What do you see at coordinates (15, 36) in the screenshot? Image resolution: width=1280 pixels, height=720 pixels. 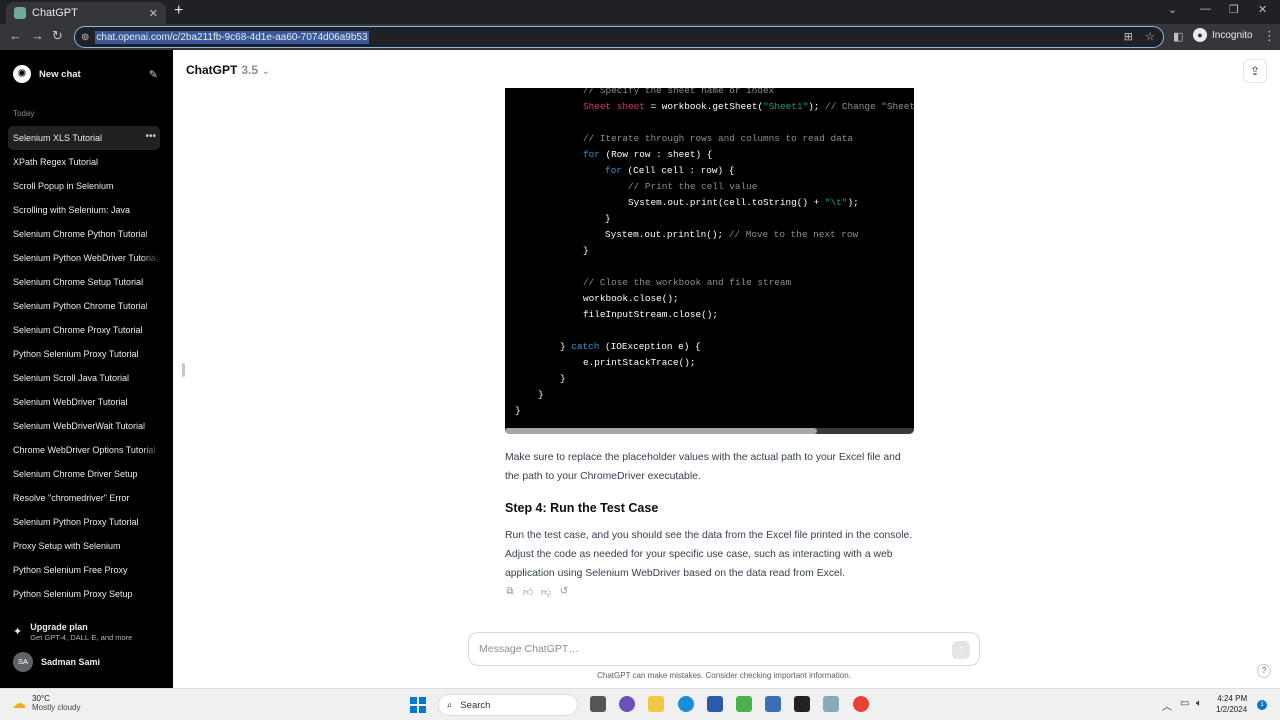 I see `back-icon: ←` at bounding box center [15, 36].